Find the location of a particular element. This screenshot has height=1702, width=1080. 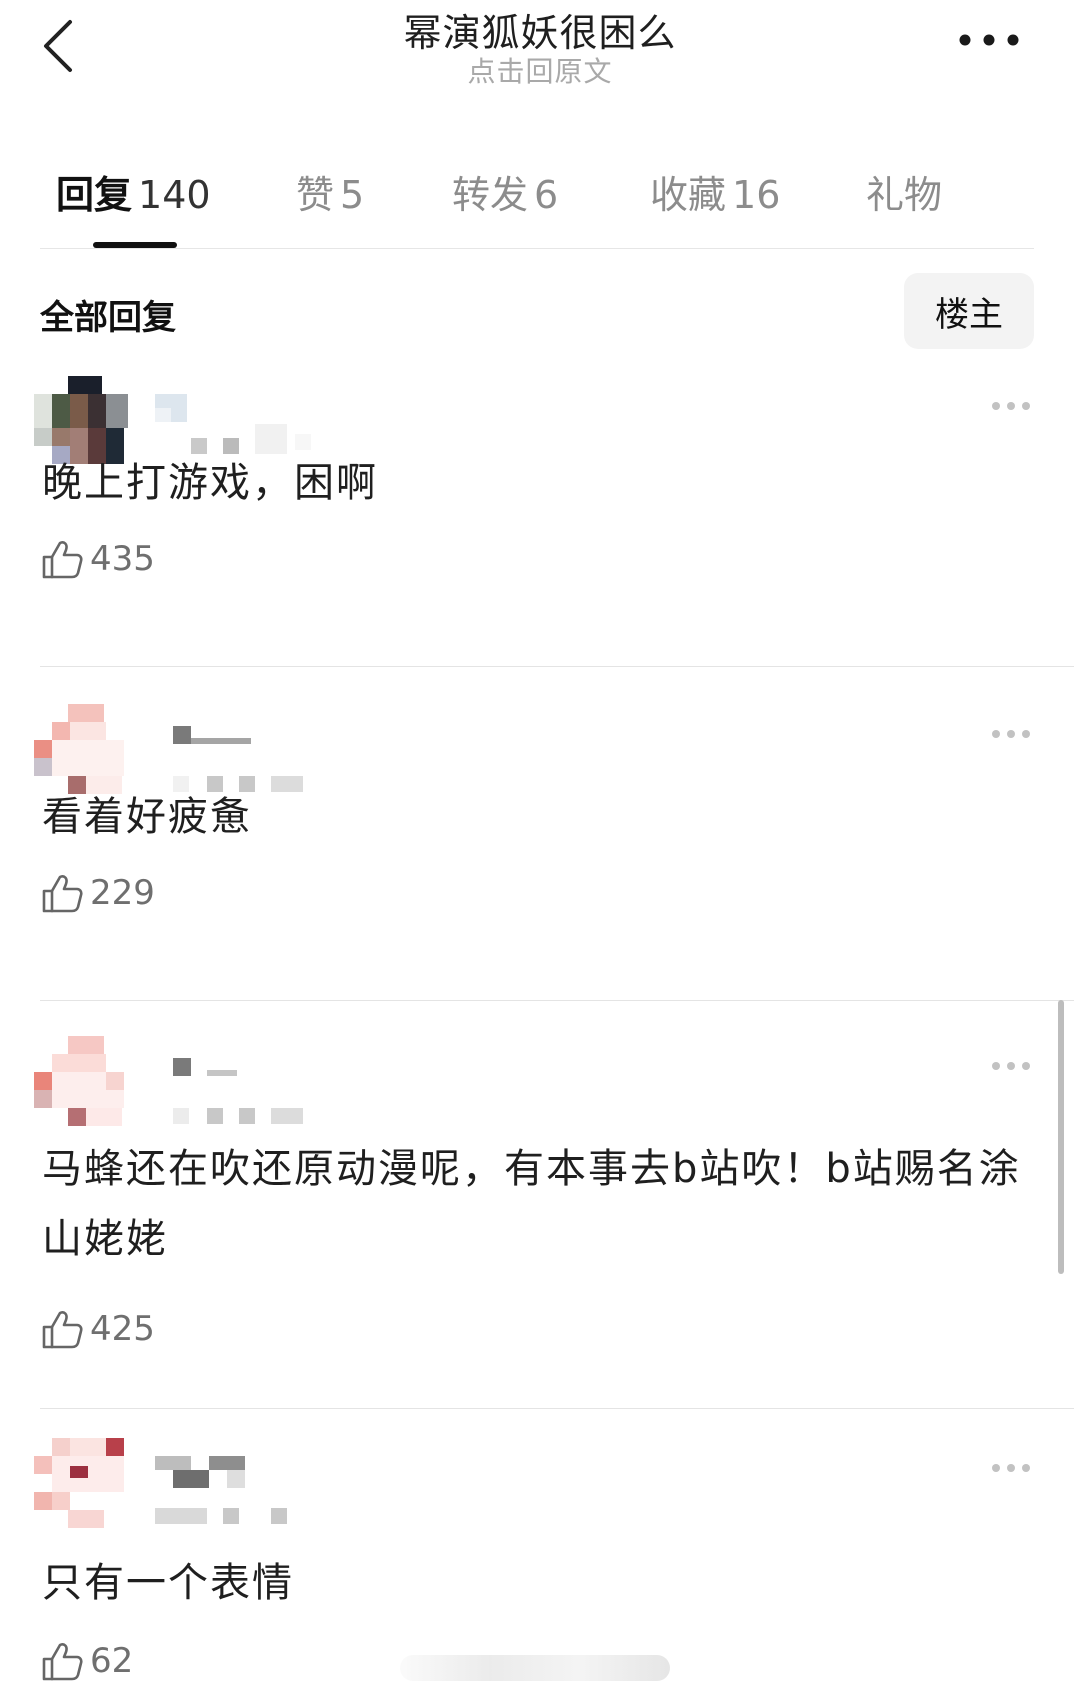

tab-count: 16 is located at coordinates (756, 195).